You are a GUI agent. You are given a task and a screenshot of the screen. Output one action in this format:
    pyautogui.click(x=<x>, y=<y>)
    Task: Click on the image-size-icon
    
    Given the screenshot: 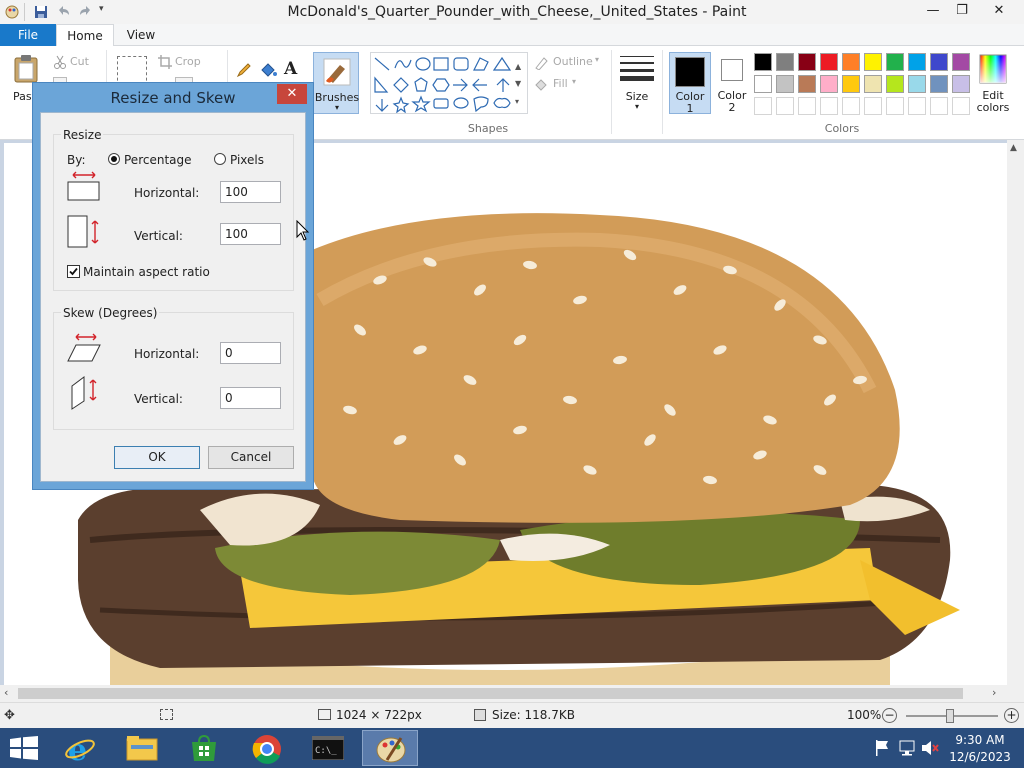 What is the action you would take?
    pyautogui.click(x=324, y=714)
    